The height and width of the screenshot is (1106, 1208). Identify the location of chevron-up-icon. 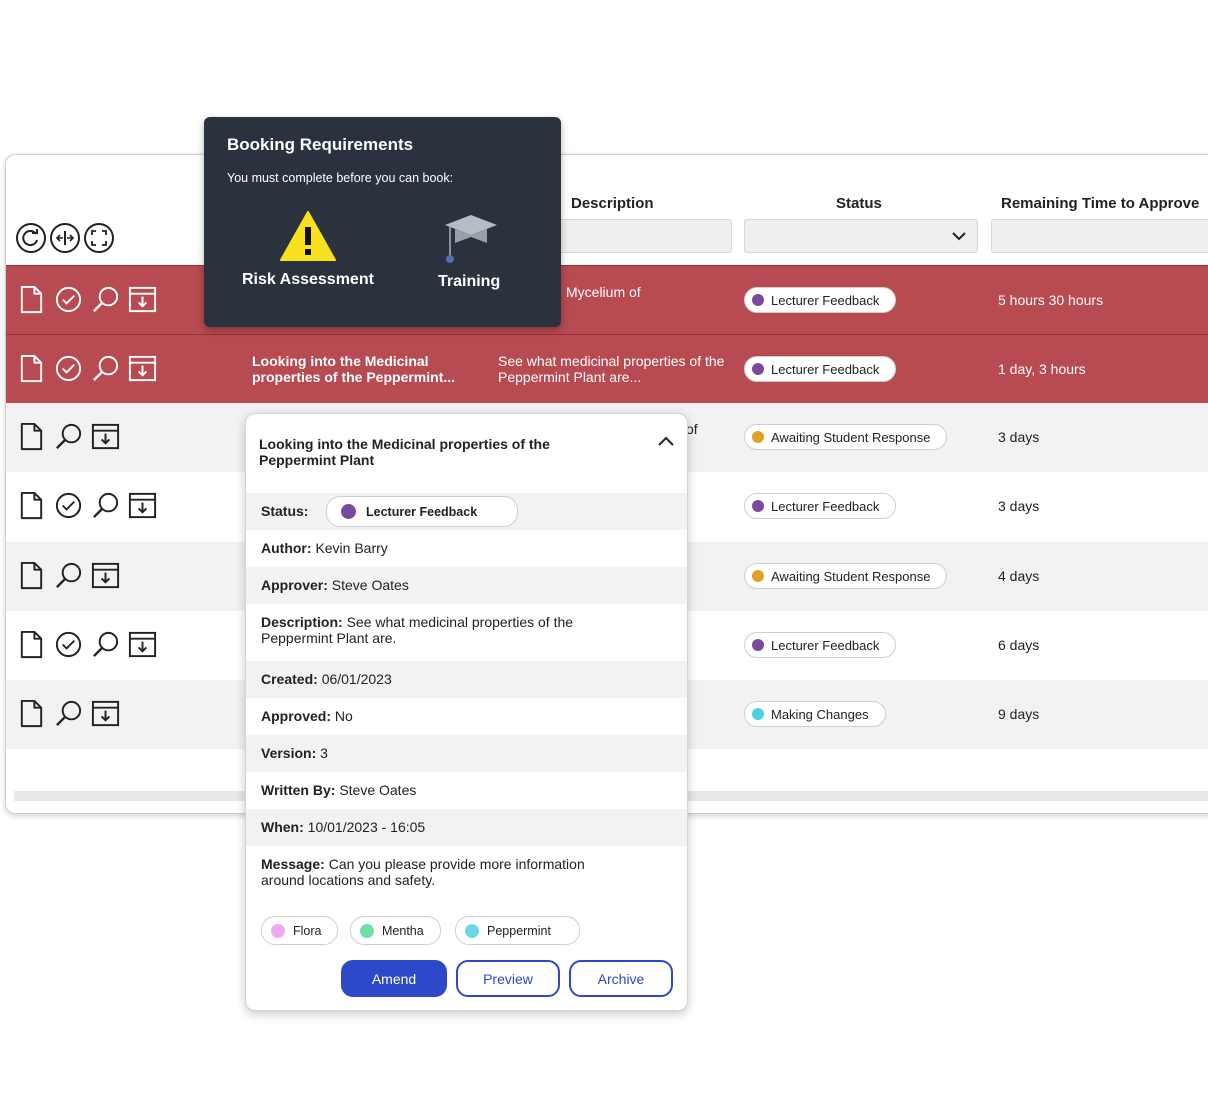
(666, 441).